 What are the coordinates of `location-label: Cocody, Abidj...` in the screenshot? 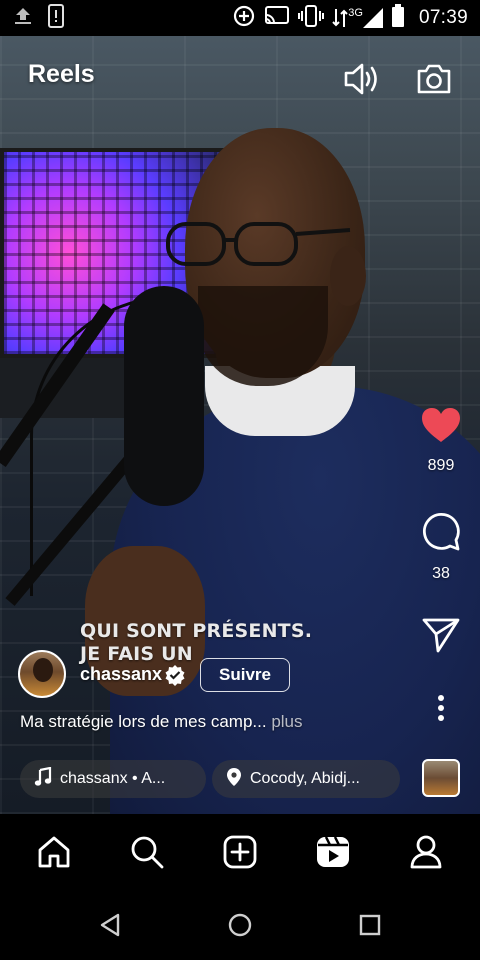 It's located at (305, 778).